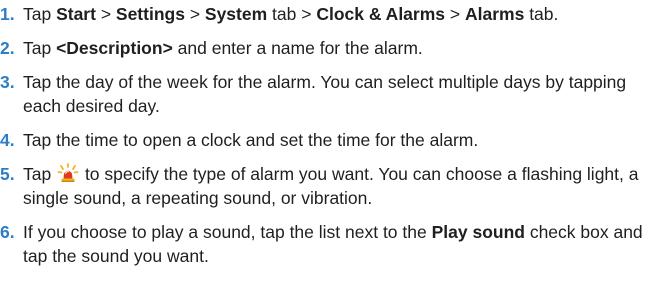 The width and height of the screenshot is (650, 296). I want to click on settings-label: Settings, so click(150, 14).